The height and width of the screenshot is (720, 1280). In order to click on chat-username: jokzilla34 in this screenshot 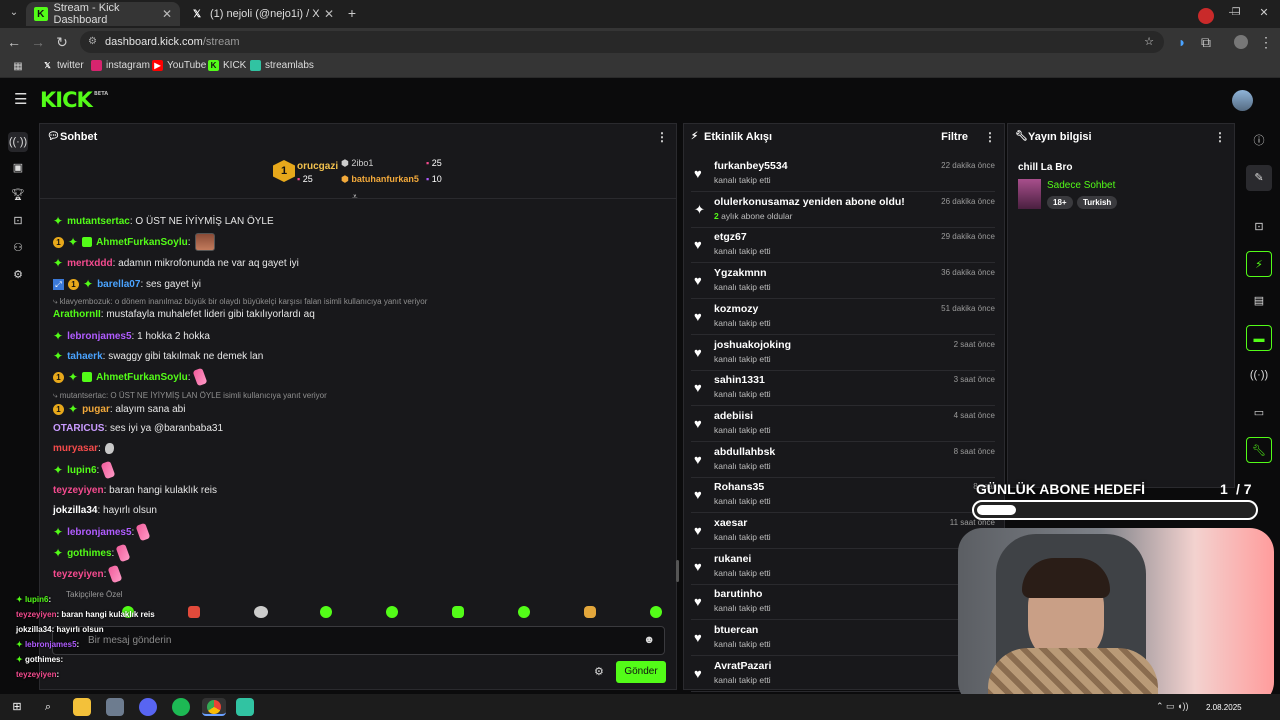, I will do `click(75, 510)`.